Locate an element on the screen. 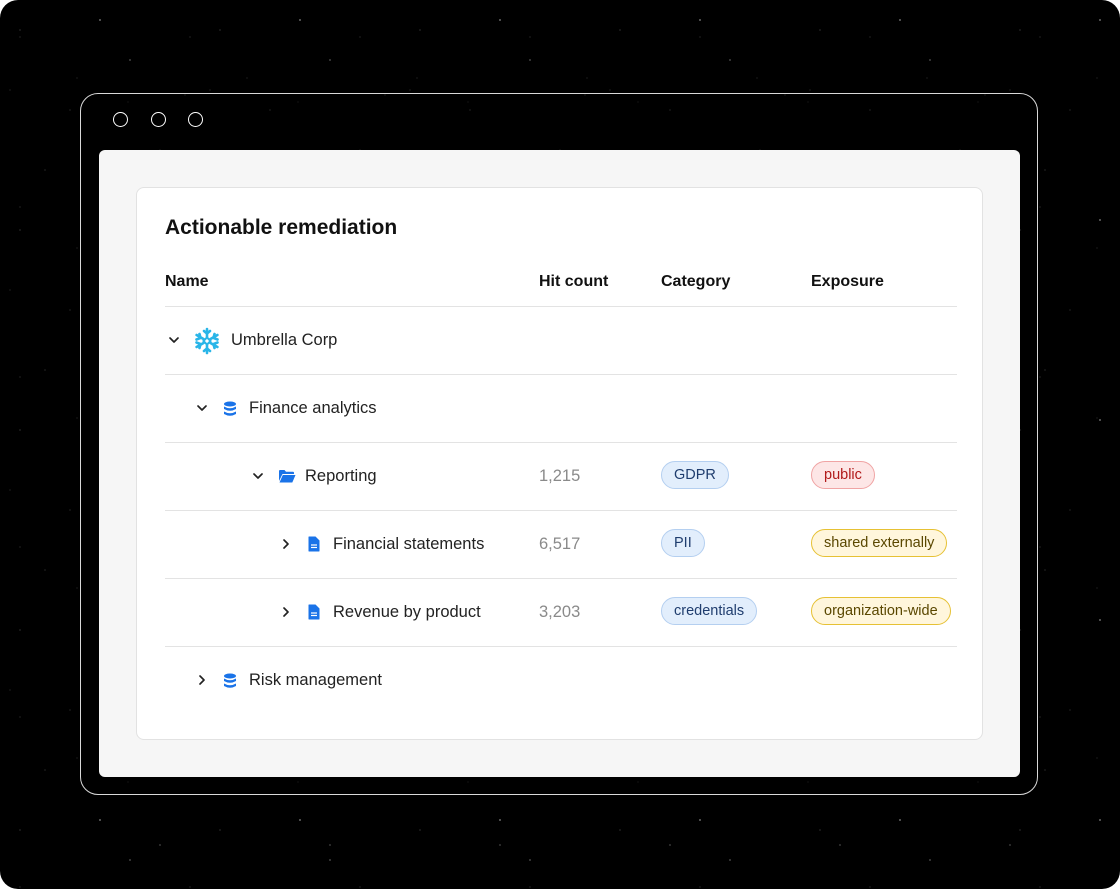 Image resolution: width=1120 pixels, height=889 pixels. card-title: Actionable remediation is located at coordinates (281, 227).